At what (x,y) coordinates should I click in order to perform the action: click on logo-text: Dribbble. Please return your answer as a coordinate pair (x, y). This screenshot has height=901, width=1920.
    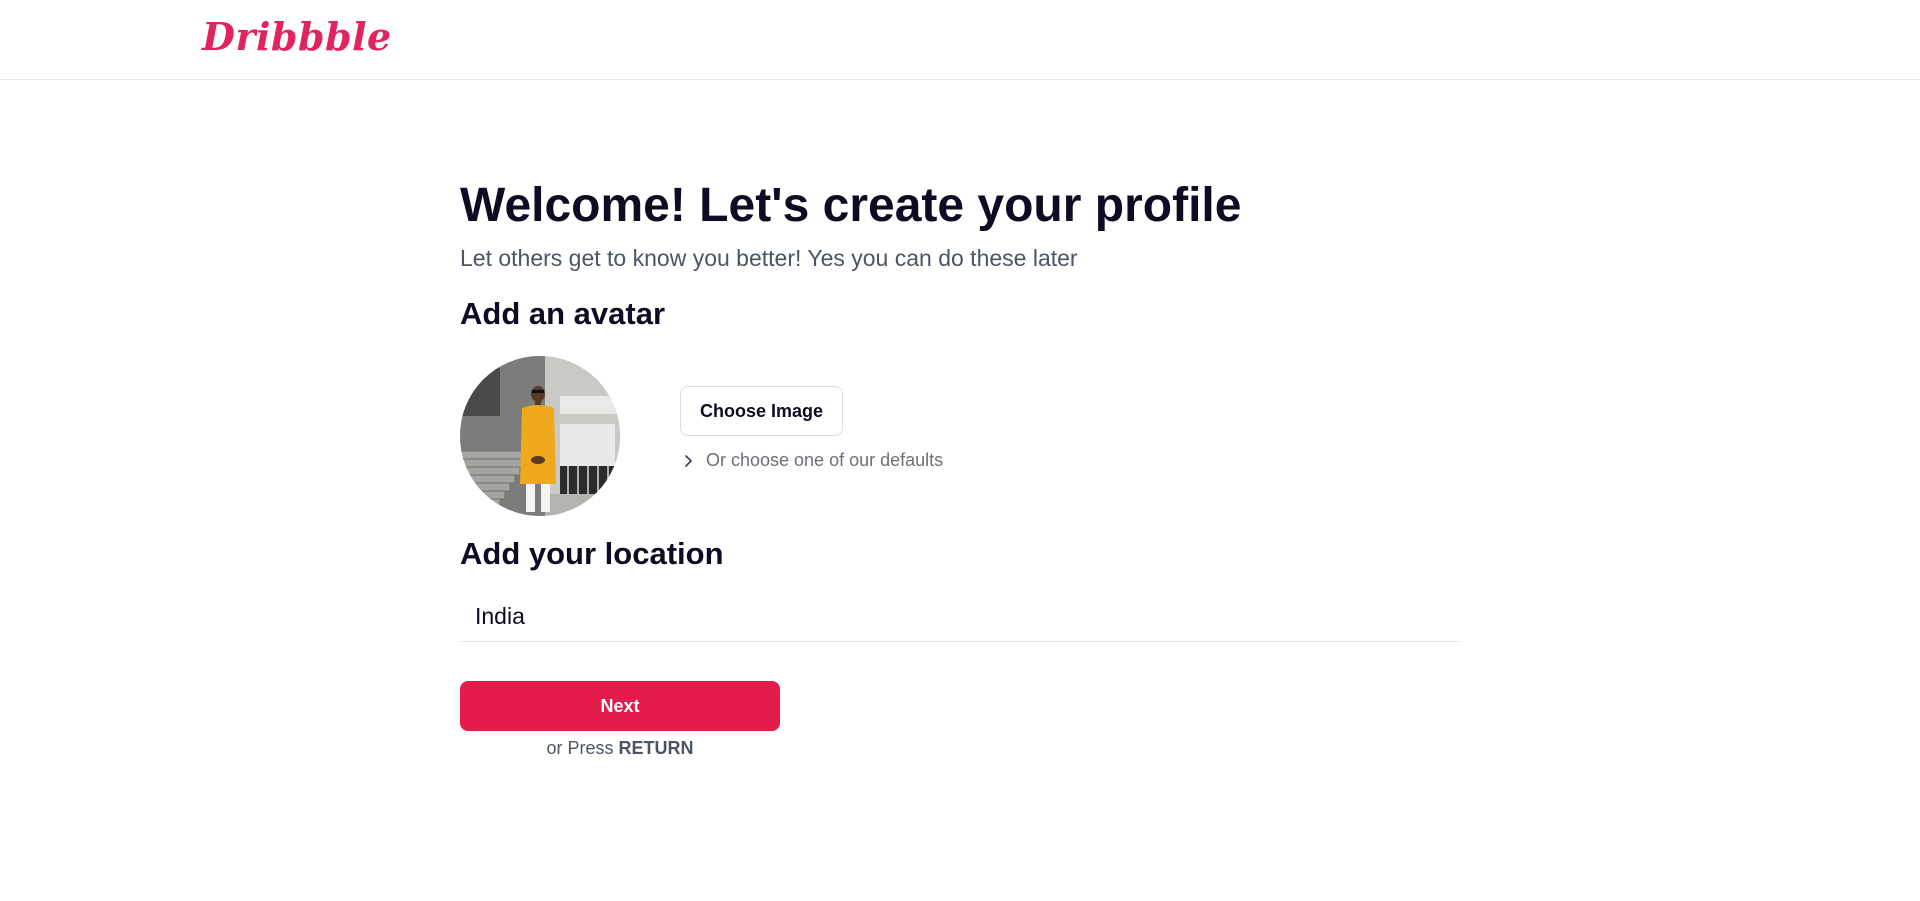
    Looking at the image, I should click on (297, 36).